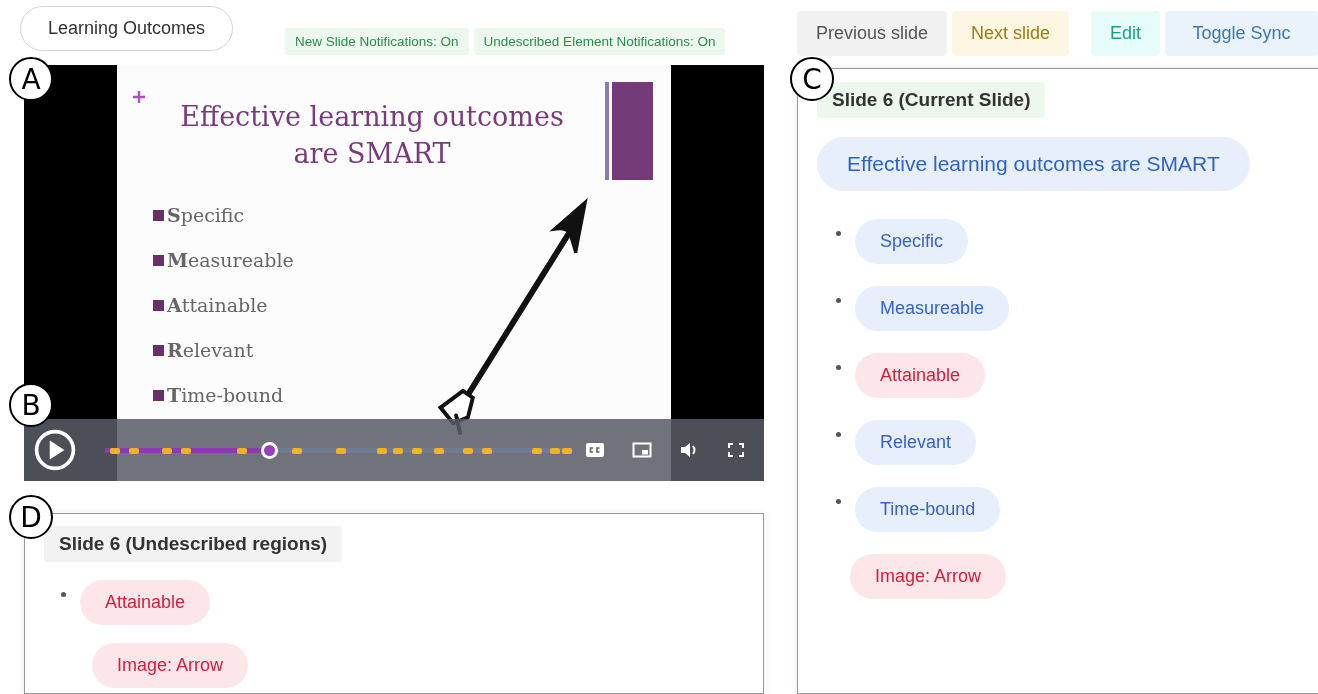  I want to click on learning-outcomes-button: Learning Outcomes, so click(126, 28).